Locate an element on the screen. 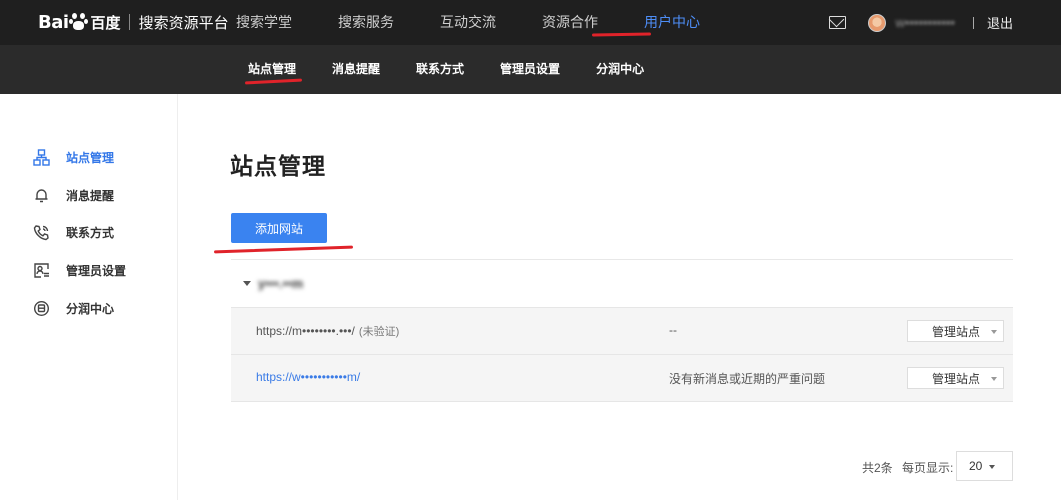 This screenshot has width=1061, height=500. sub-nav-item-messages: 消息提醒 is located at coordinates (356, 69).